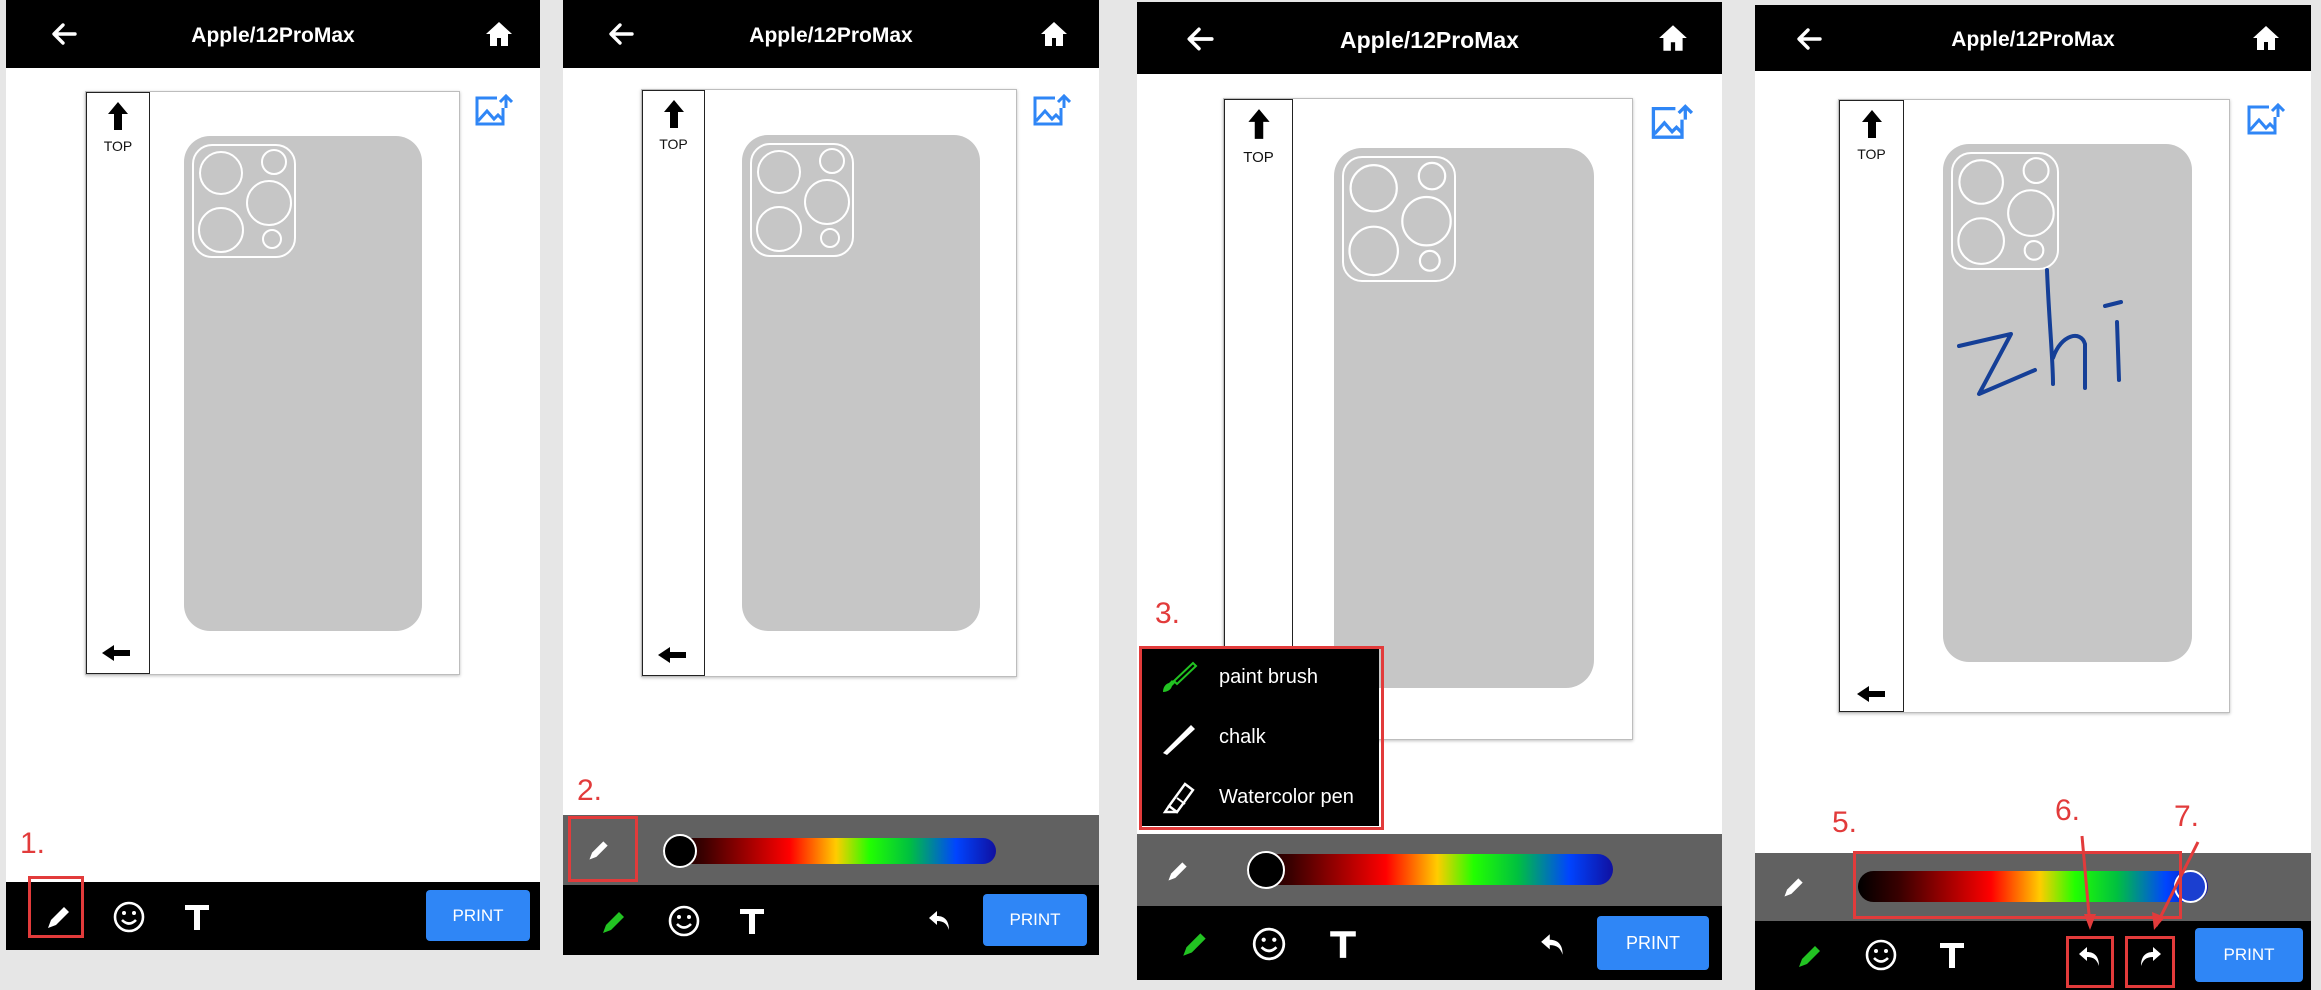 The image size is (2321, 990). I want to click on step-label-5: 5., so click(1845, 822).